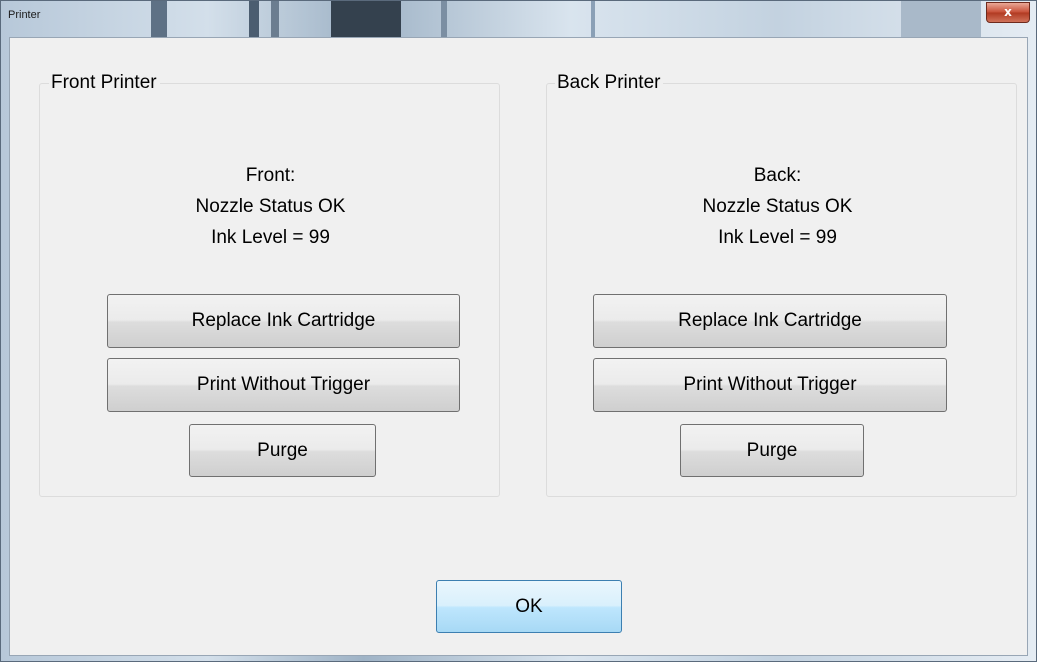 This screenshot has height=662, width=1037. Describe the element at coordinates (770, 385) in the screenshot. I see `back-print-without-trigger-button: Print Without Trigger` at that location.